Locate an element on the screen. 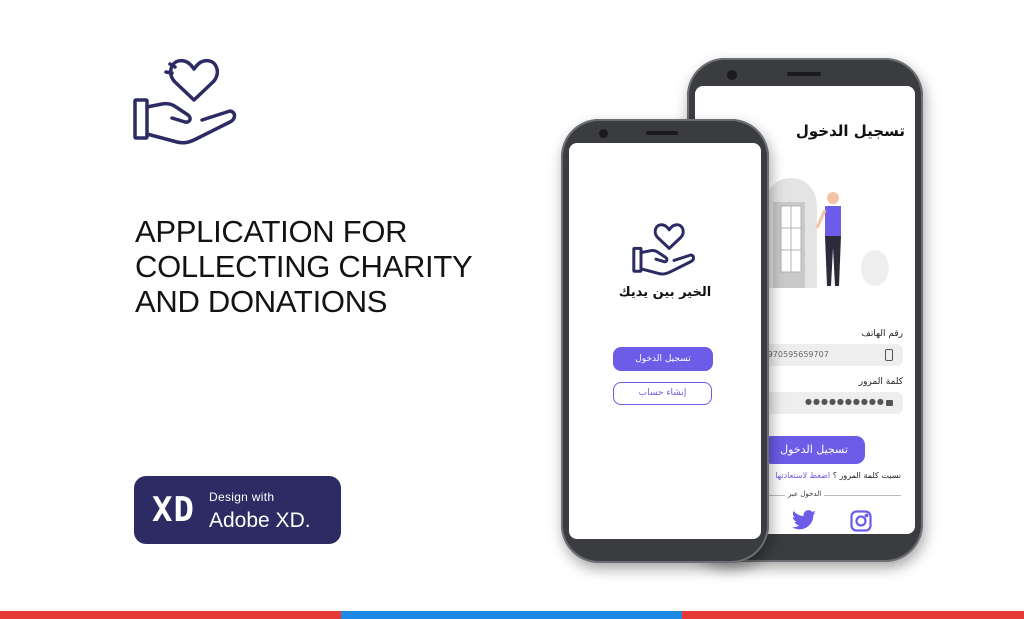 Image resolution: width=1024 pixels, height=619 pixels. login-title: تسجيل الدخول is located at coordinates (850, 131).